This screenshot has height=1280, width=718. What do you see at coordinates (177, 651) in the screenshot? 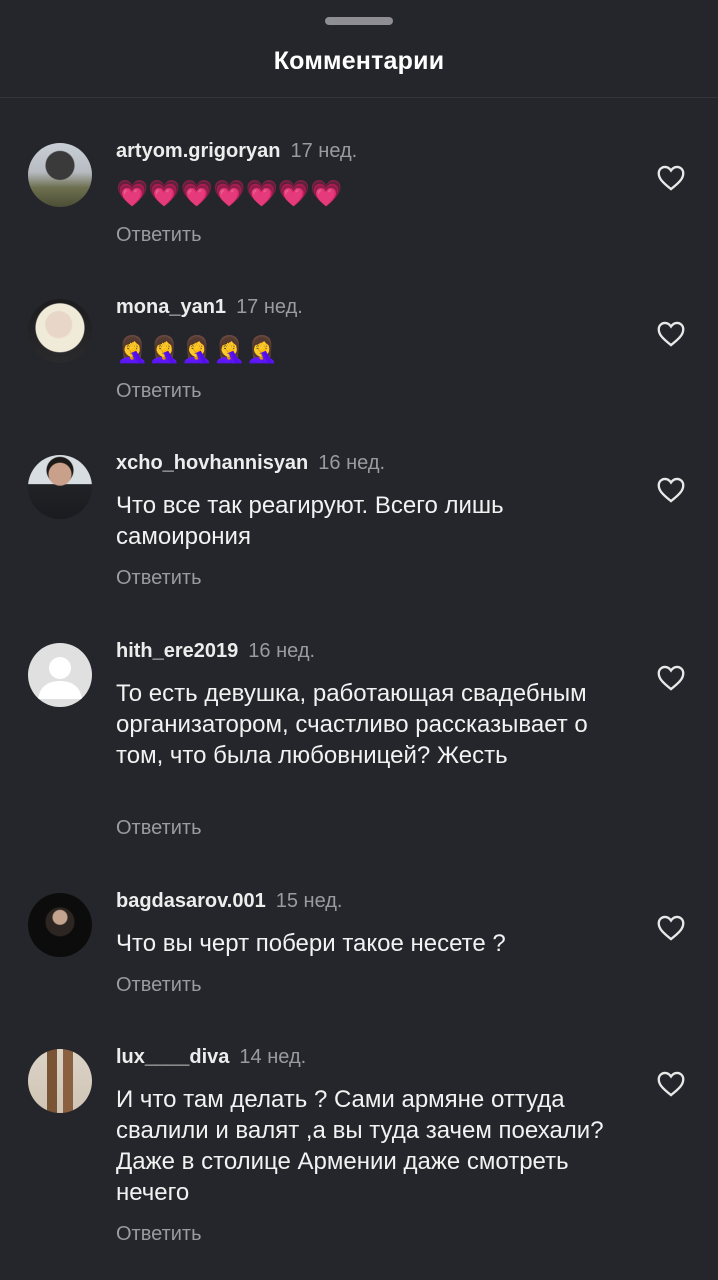
I see `comment-username: hith_ere2019` at bounding box center [177, 651].